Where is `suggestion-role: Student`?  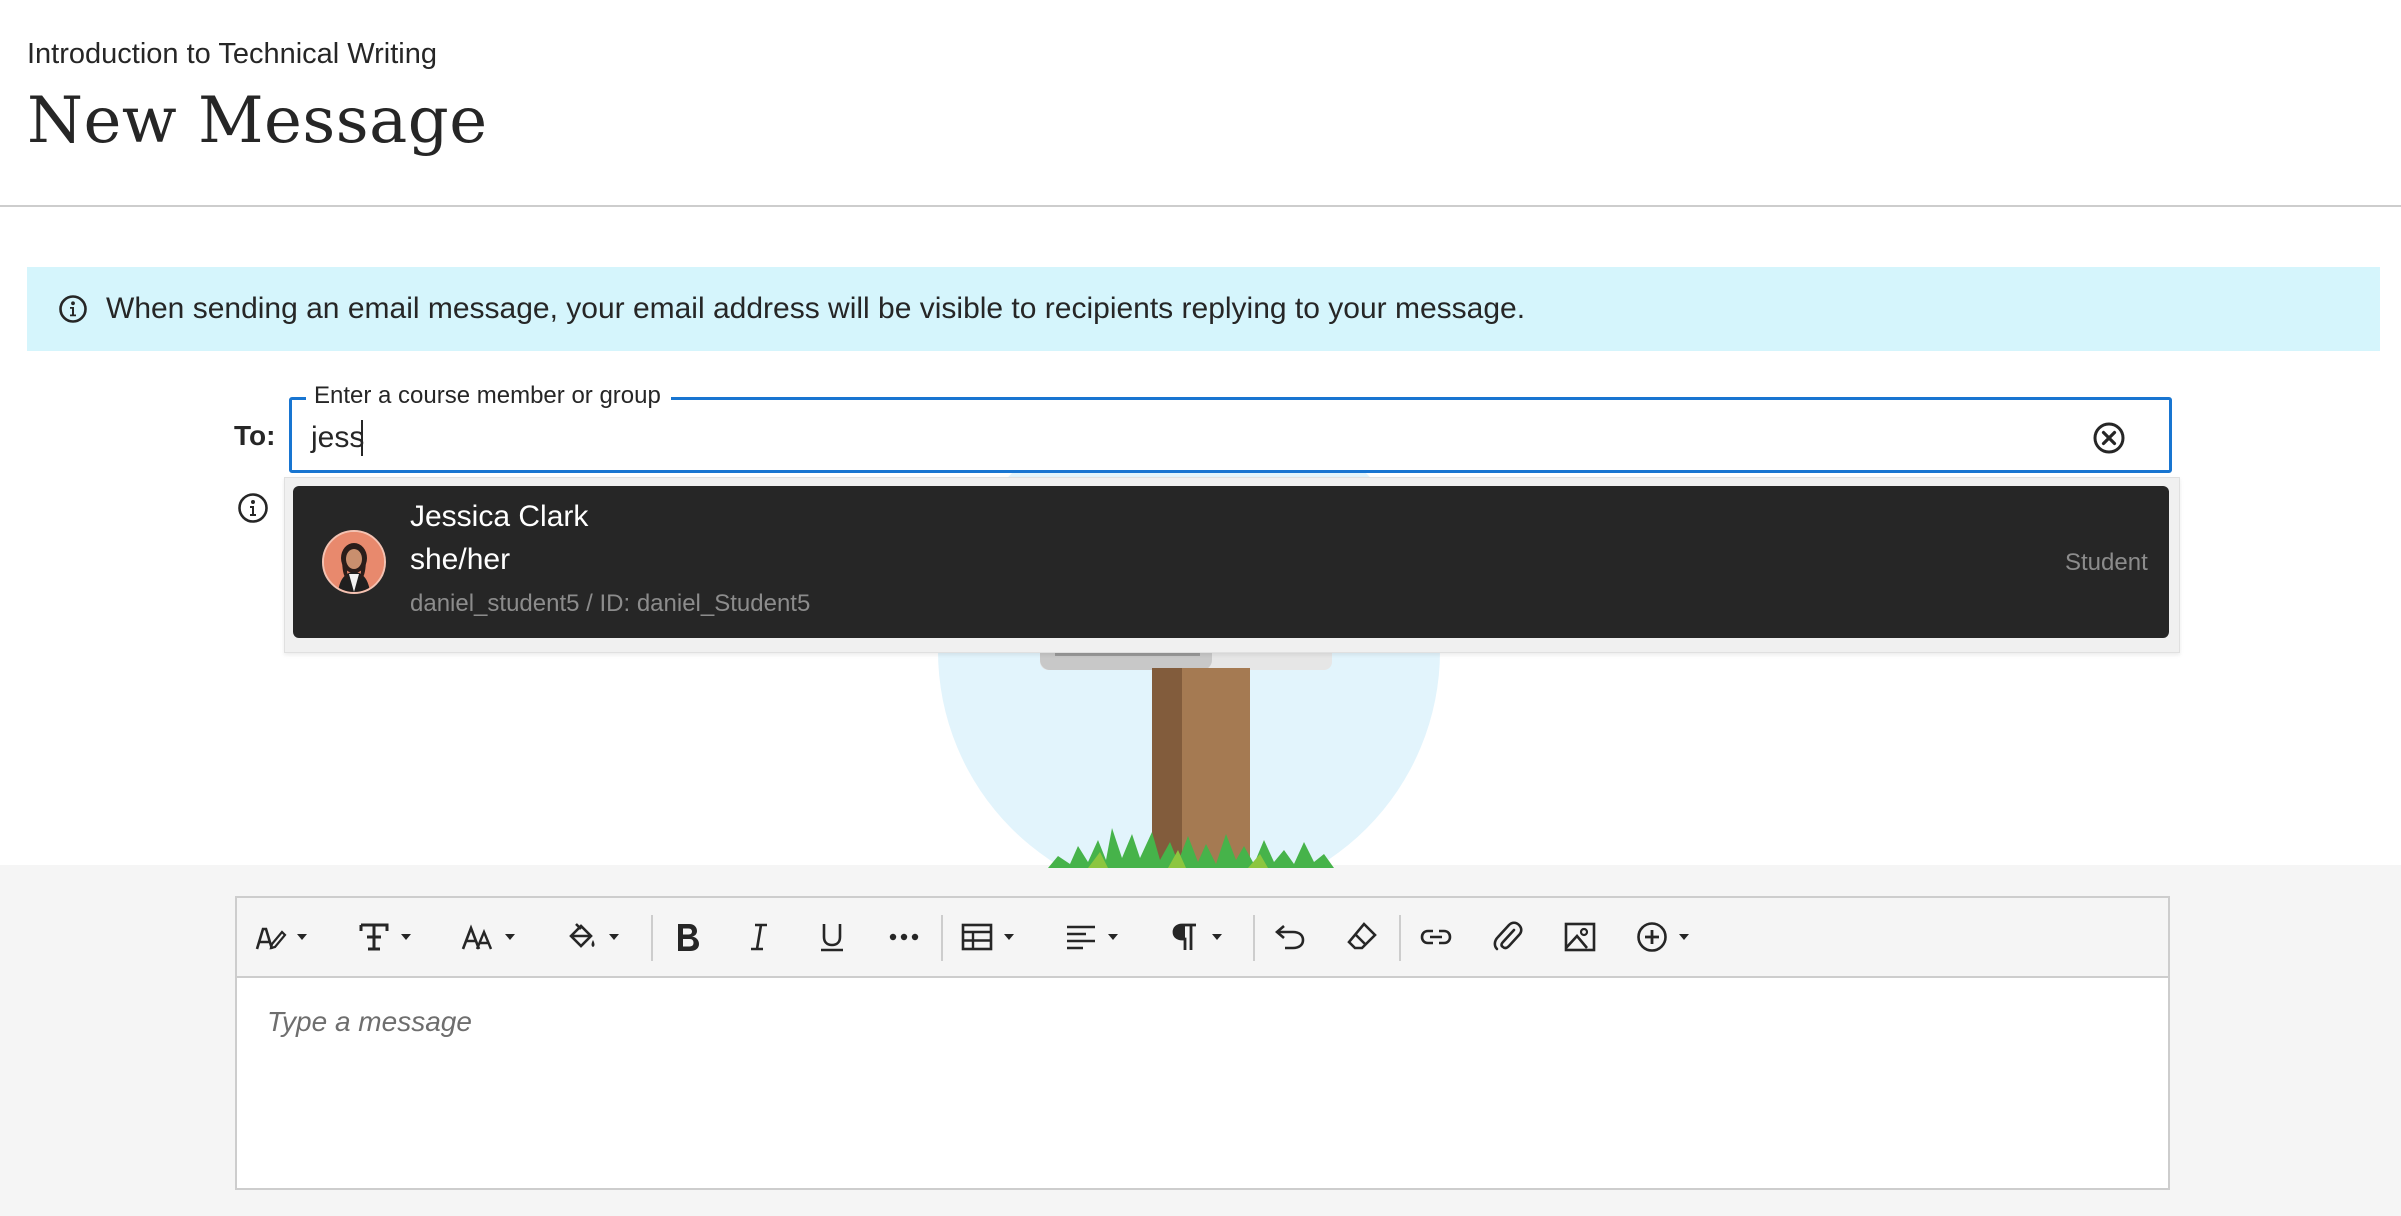
suggestion-role: Student is located at coordinates (2106, 562).